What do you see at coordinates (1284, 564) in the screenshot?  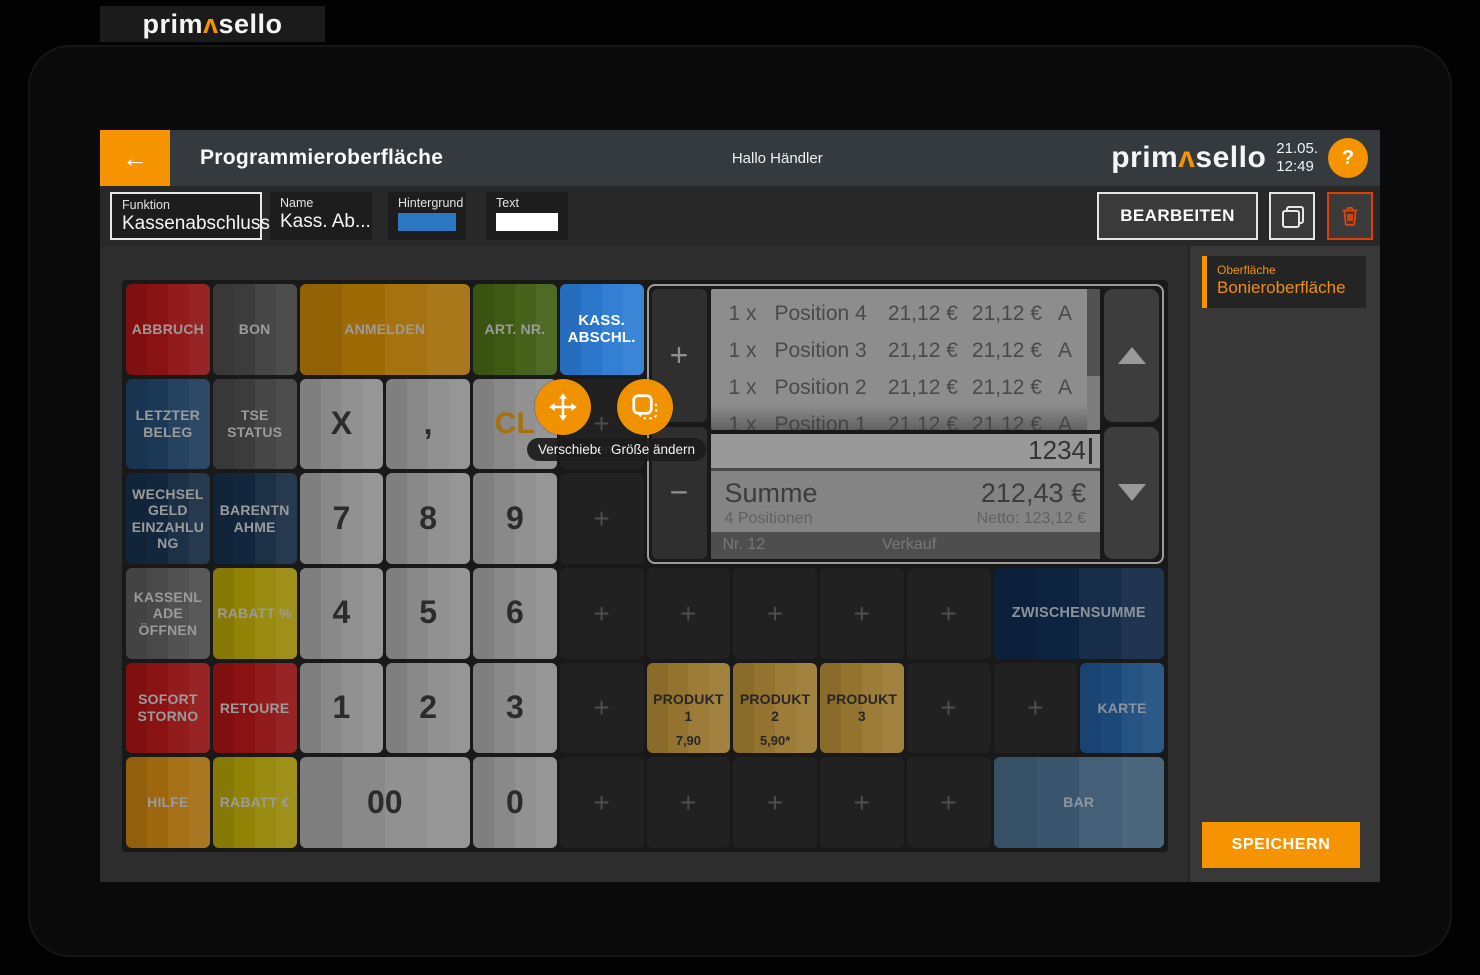 I see `sidebar: Oberfläche Bonieroberfläche SPEICHERN` at bounding box center [1284, 564].